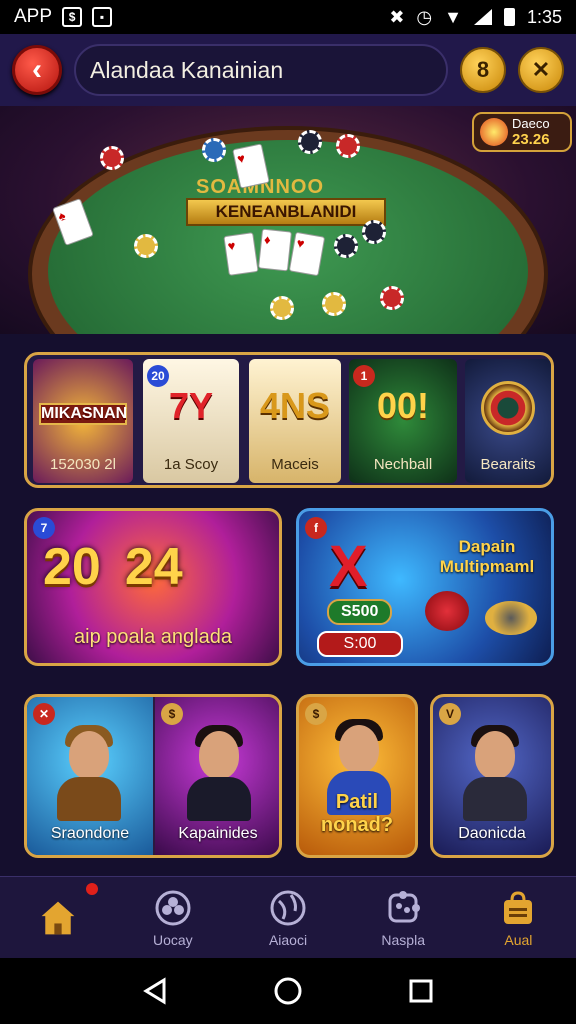  I want to click on slot-title: 7Y, so click(191, 405).